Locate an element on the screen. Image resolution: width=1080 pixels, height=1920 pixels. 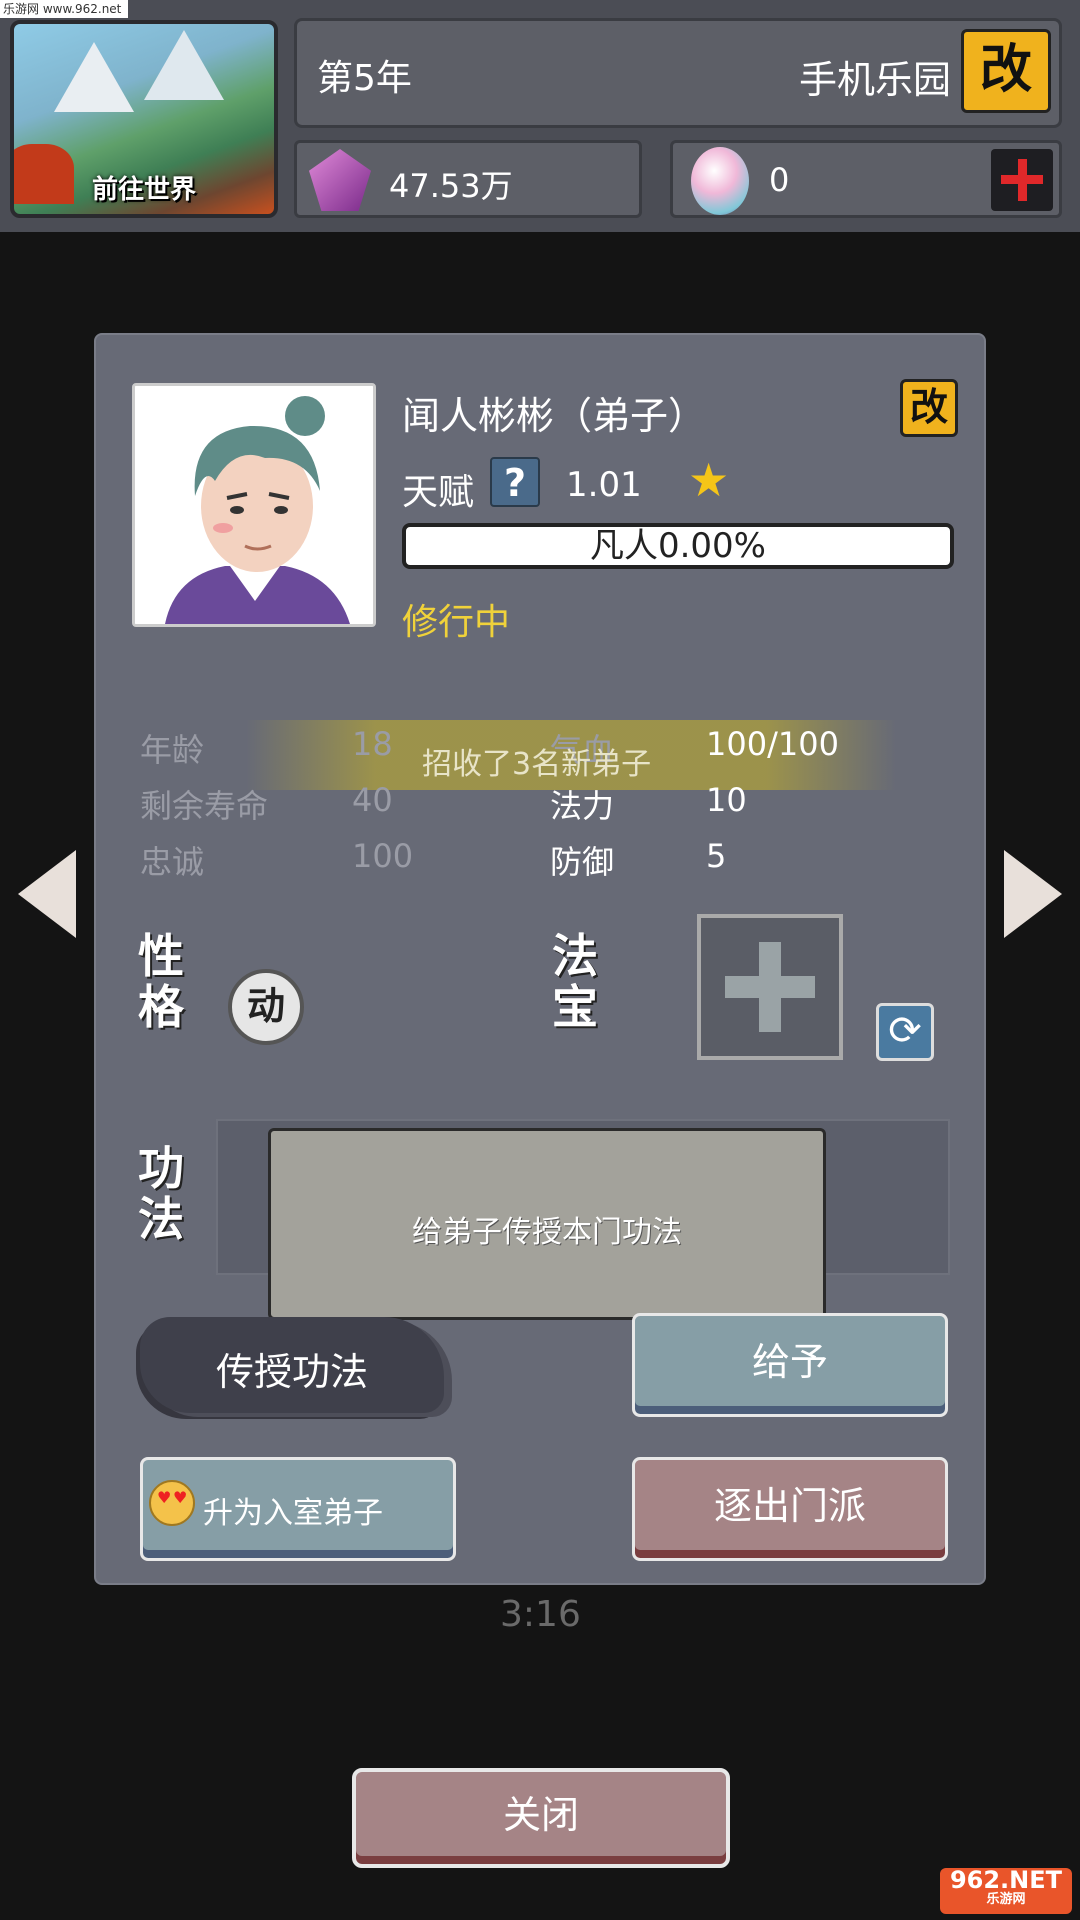
spirit-stone-panel: 47.53万 is located at coordinates (468, 179).